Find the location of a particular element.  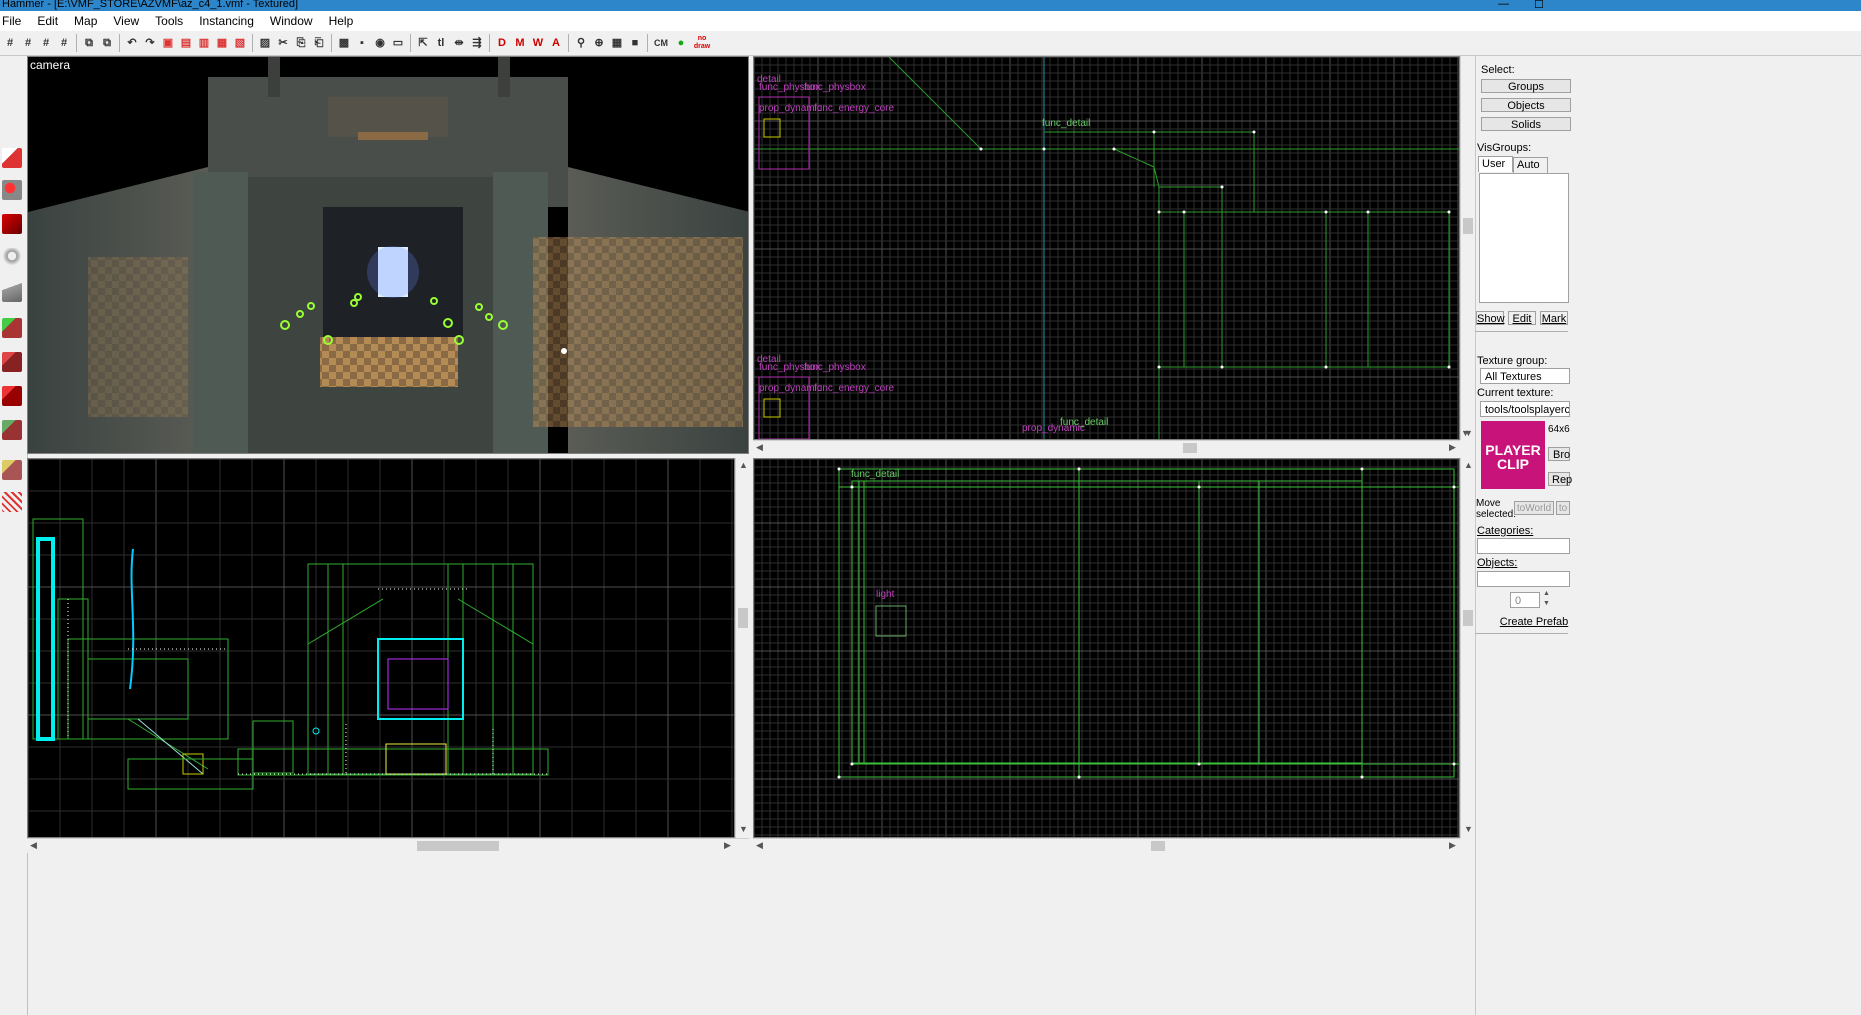

run-map-button: ● is located at coordinates (681, 43).